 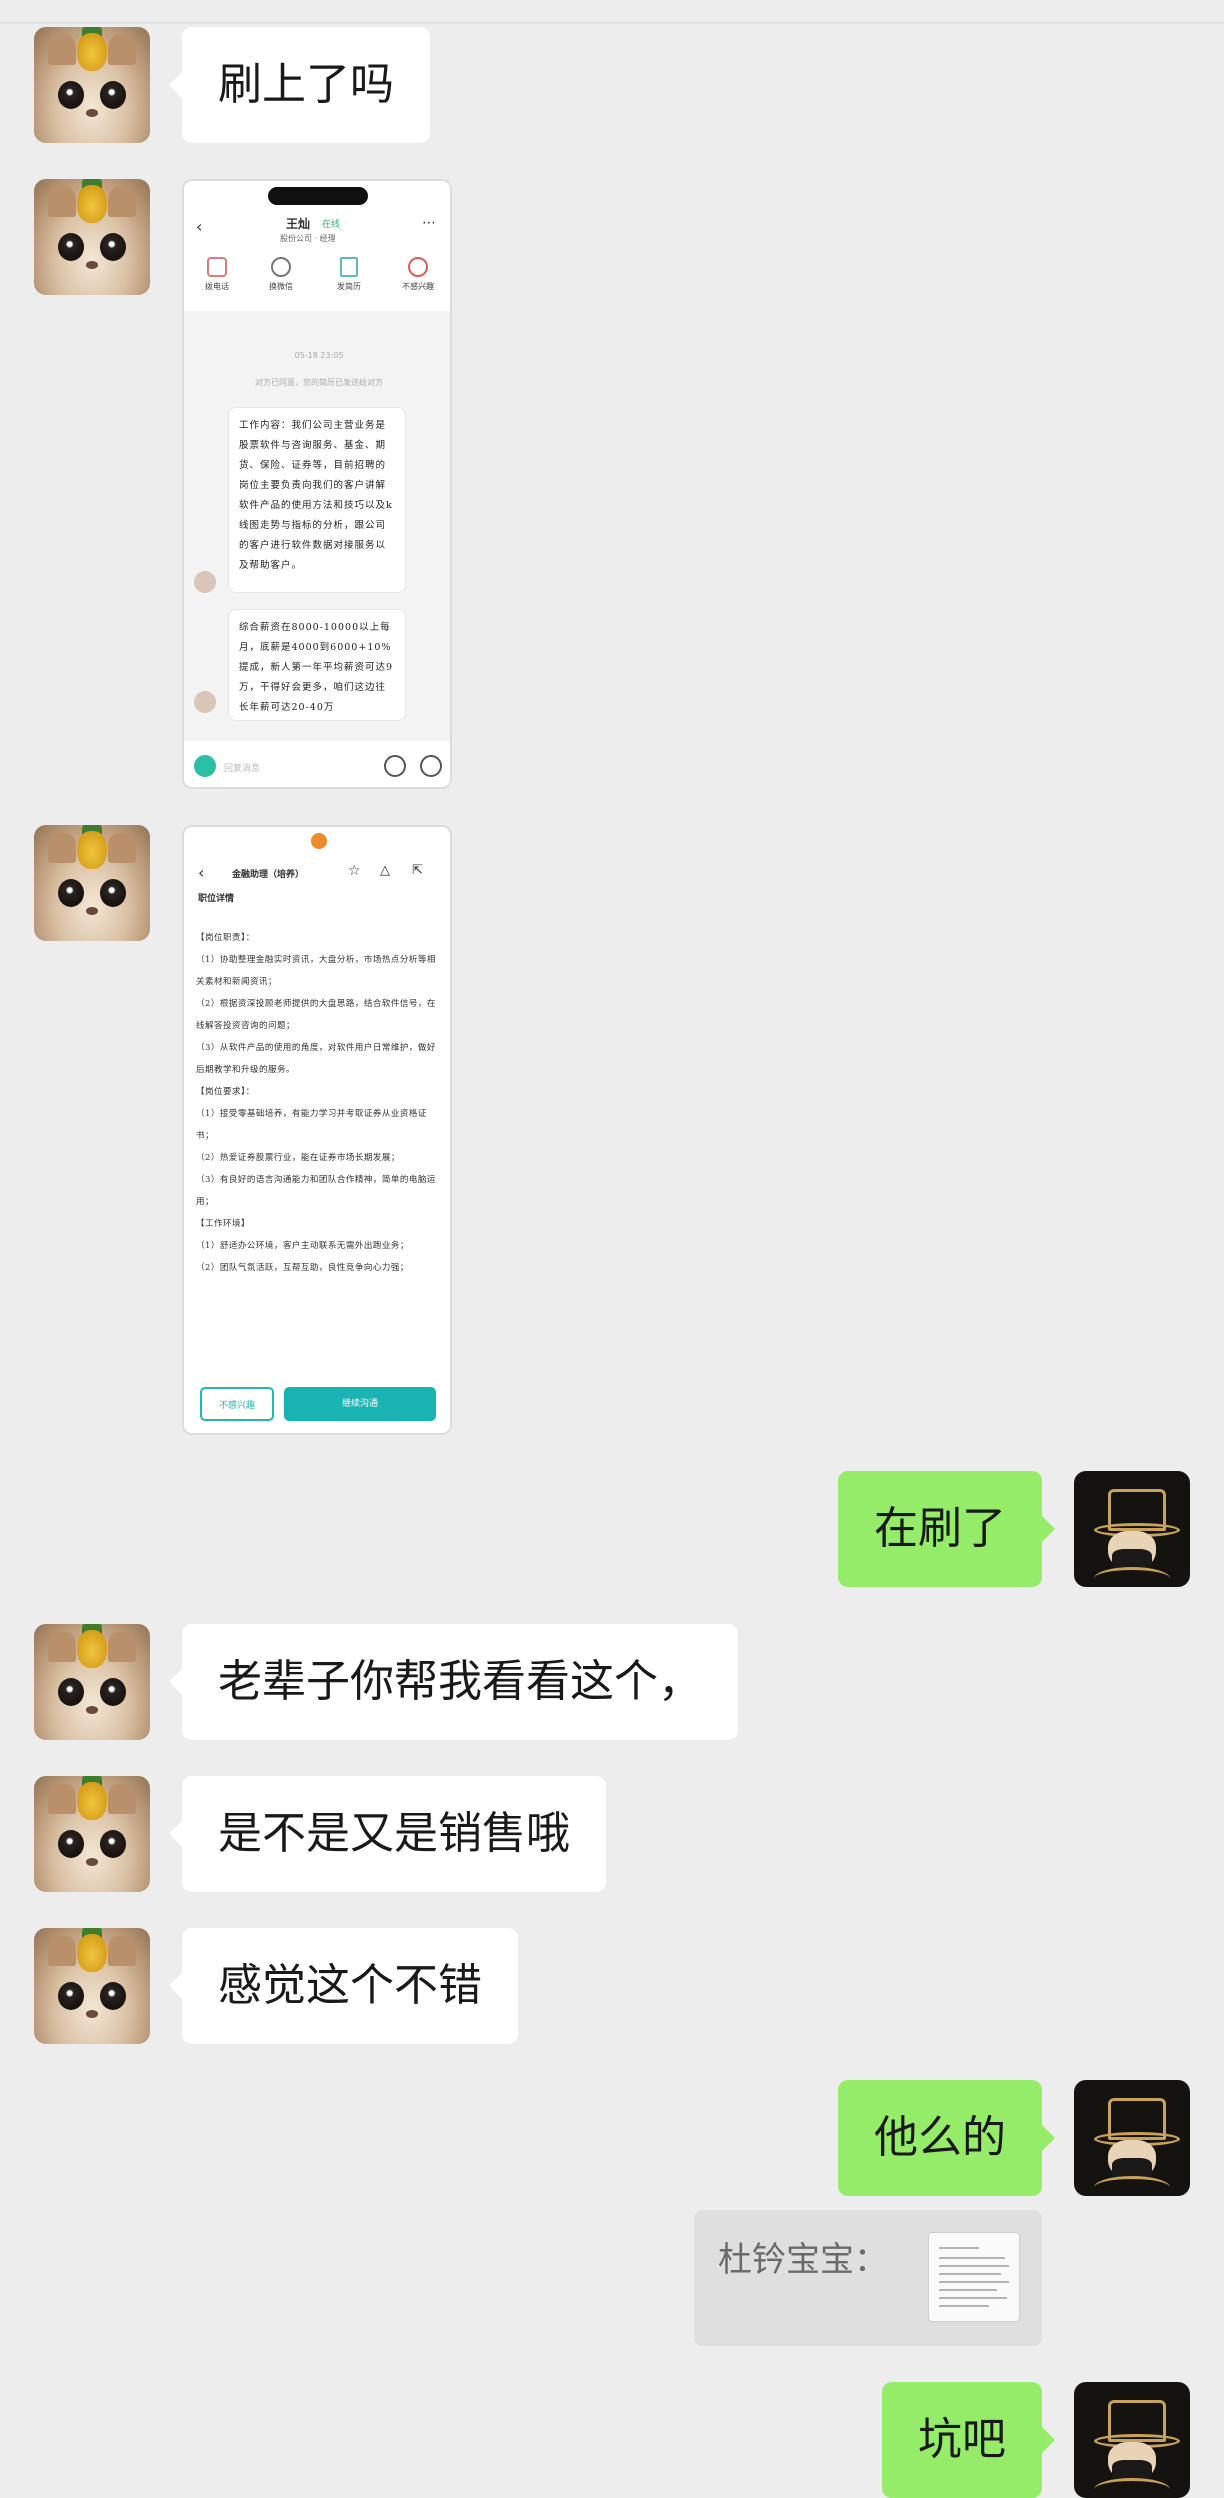 I want to click on top-divider, so click(x=612, y=23).